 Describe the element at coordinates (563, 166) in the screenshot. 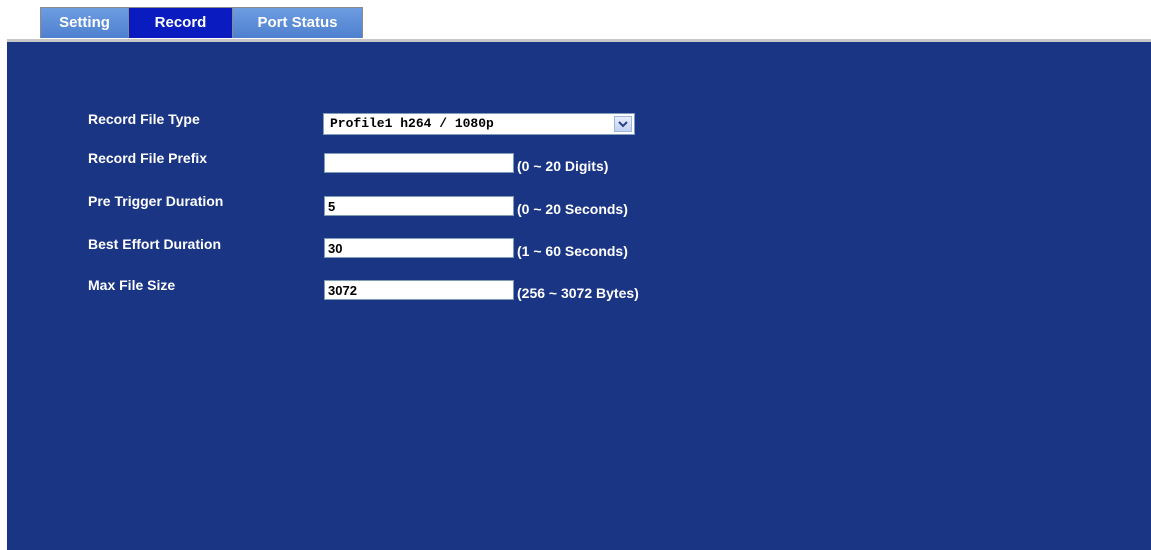

I see `record-file-prefix-hint: (0 ~ 20 Digits)` at that location.